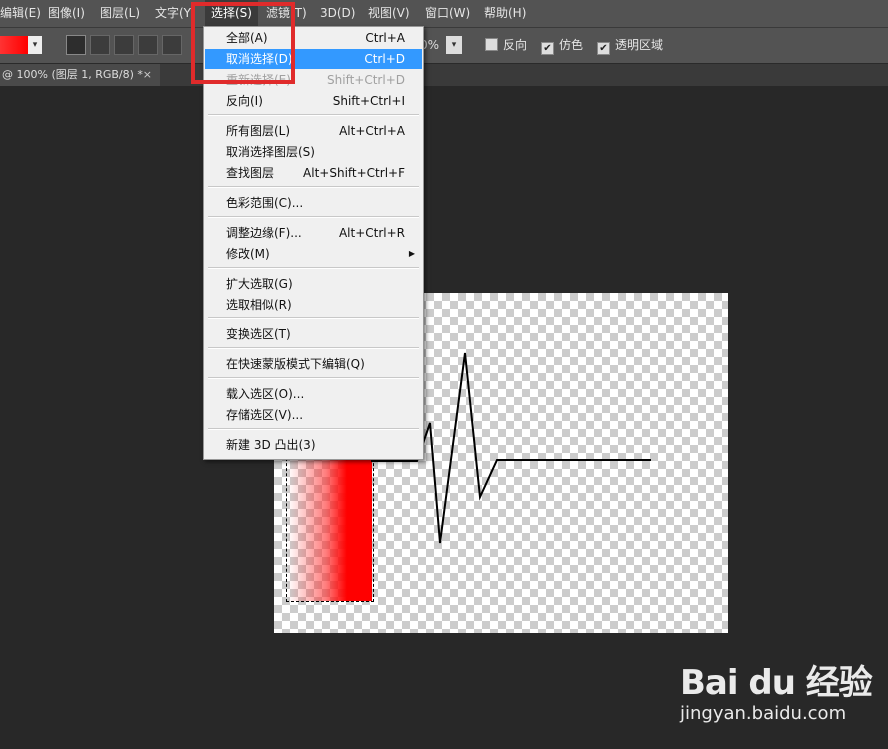 The image size is (888, 749). What do you see at coordinates (76, 45) in the screenshot?
I see `linear-gradient-button` at bounding box center [76, 45].